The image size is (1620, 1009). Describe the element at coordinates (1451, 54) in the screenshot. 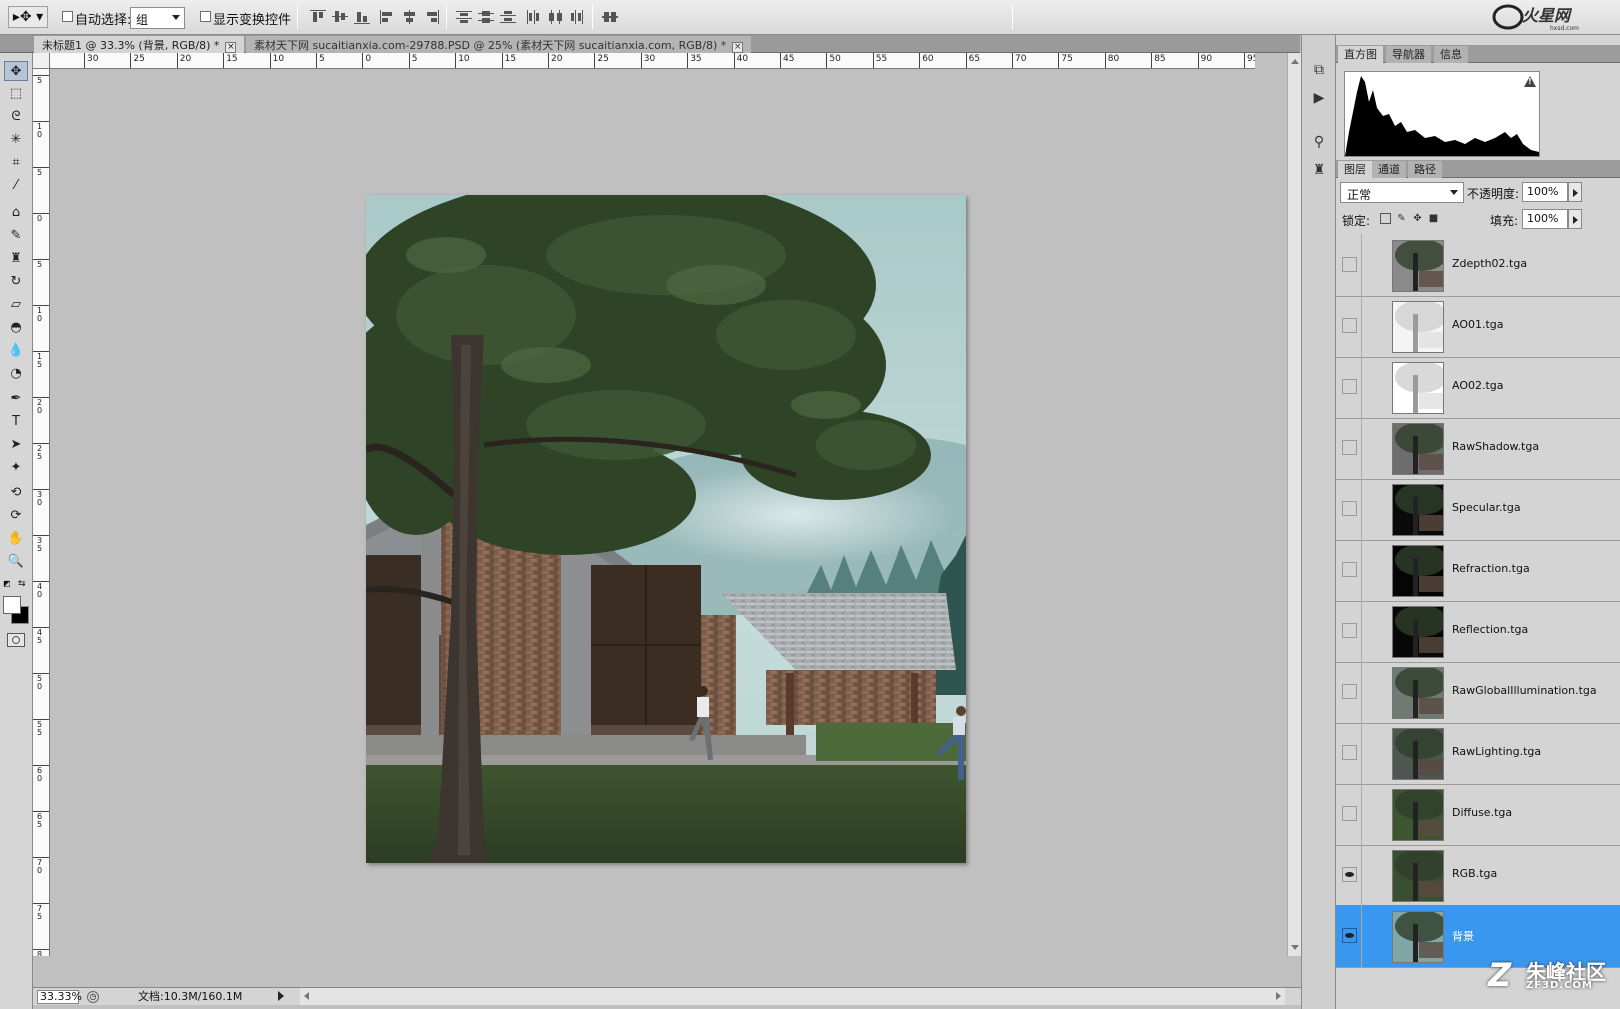

I see `tab-info: 信息` at that location.